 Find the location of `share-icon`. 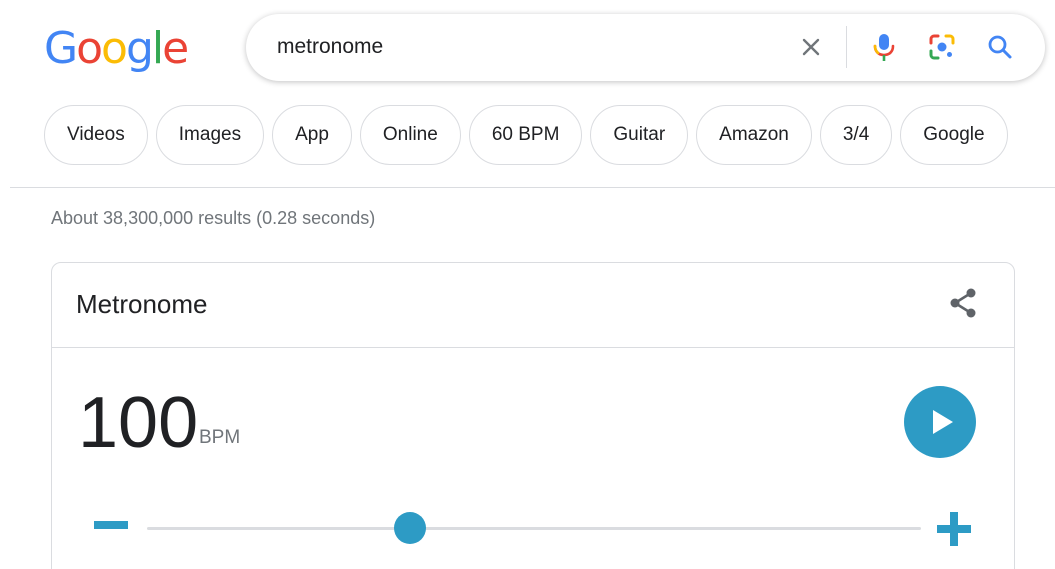

share-icon is located at coordinates (963, 303).